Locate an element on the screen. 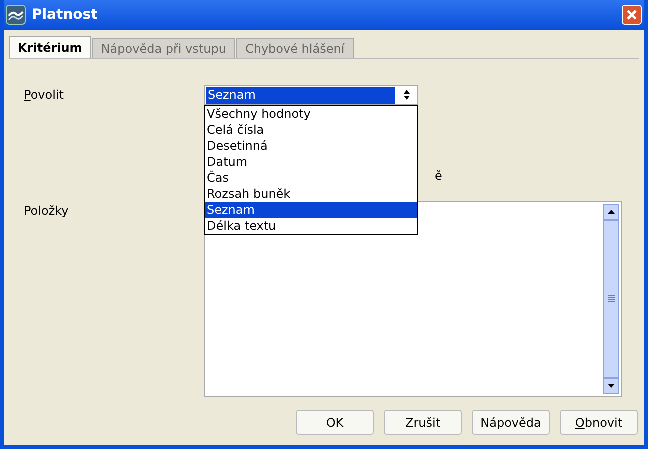 The height and width of the screenshot is (449, 648). tab: Chybové hlášení is located at coordinates (295, 48).